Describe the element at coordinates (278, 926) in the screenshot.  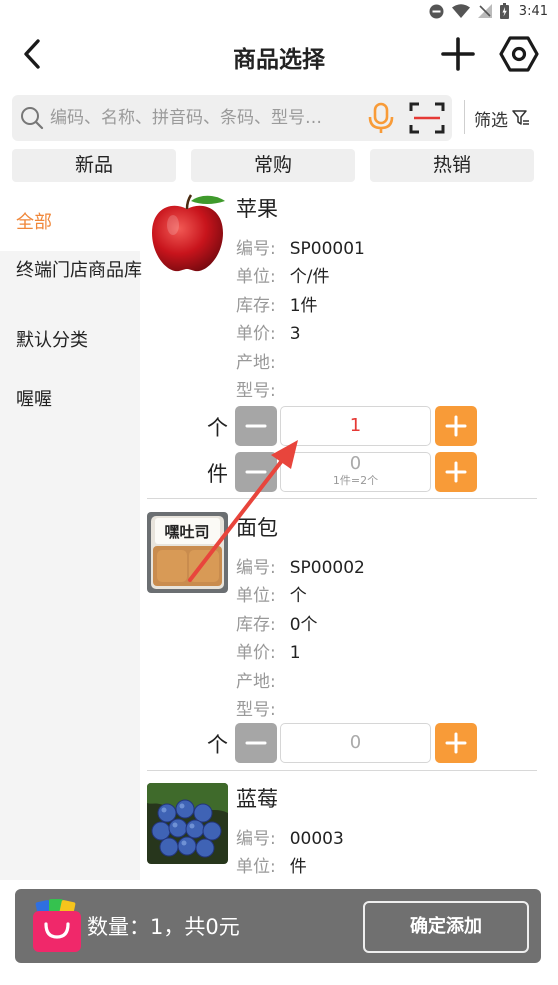
I see `bottom-cart-bar: 数量：1，共0元 确定添加` at that location.